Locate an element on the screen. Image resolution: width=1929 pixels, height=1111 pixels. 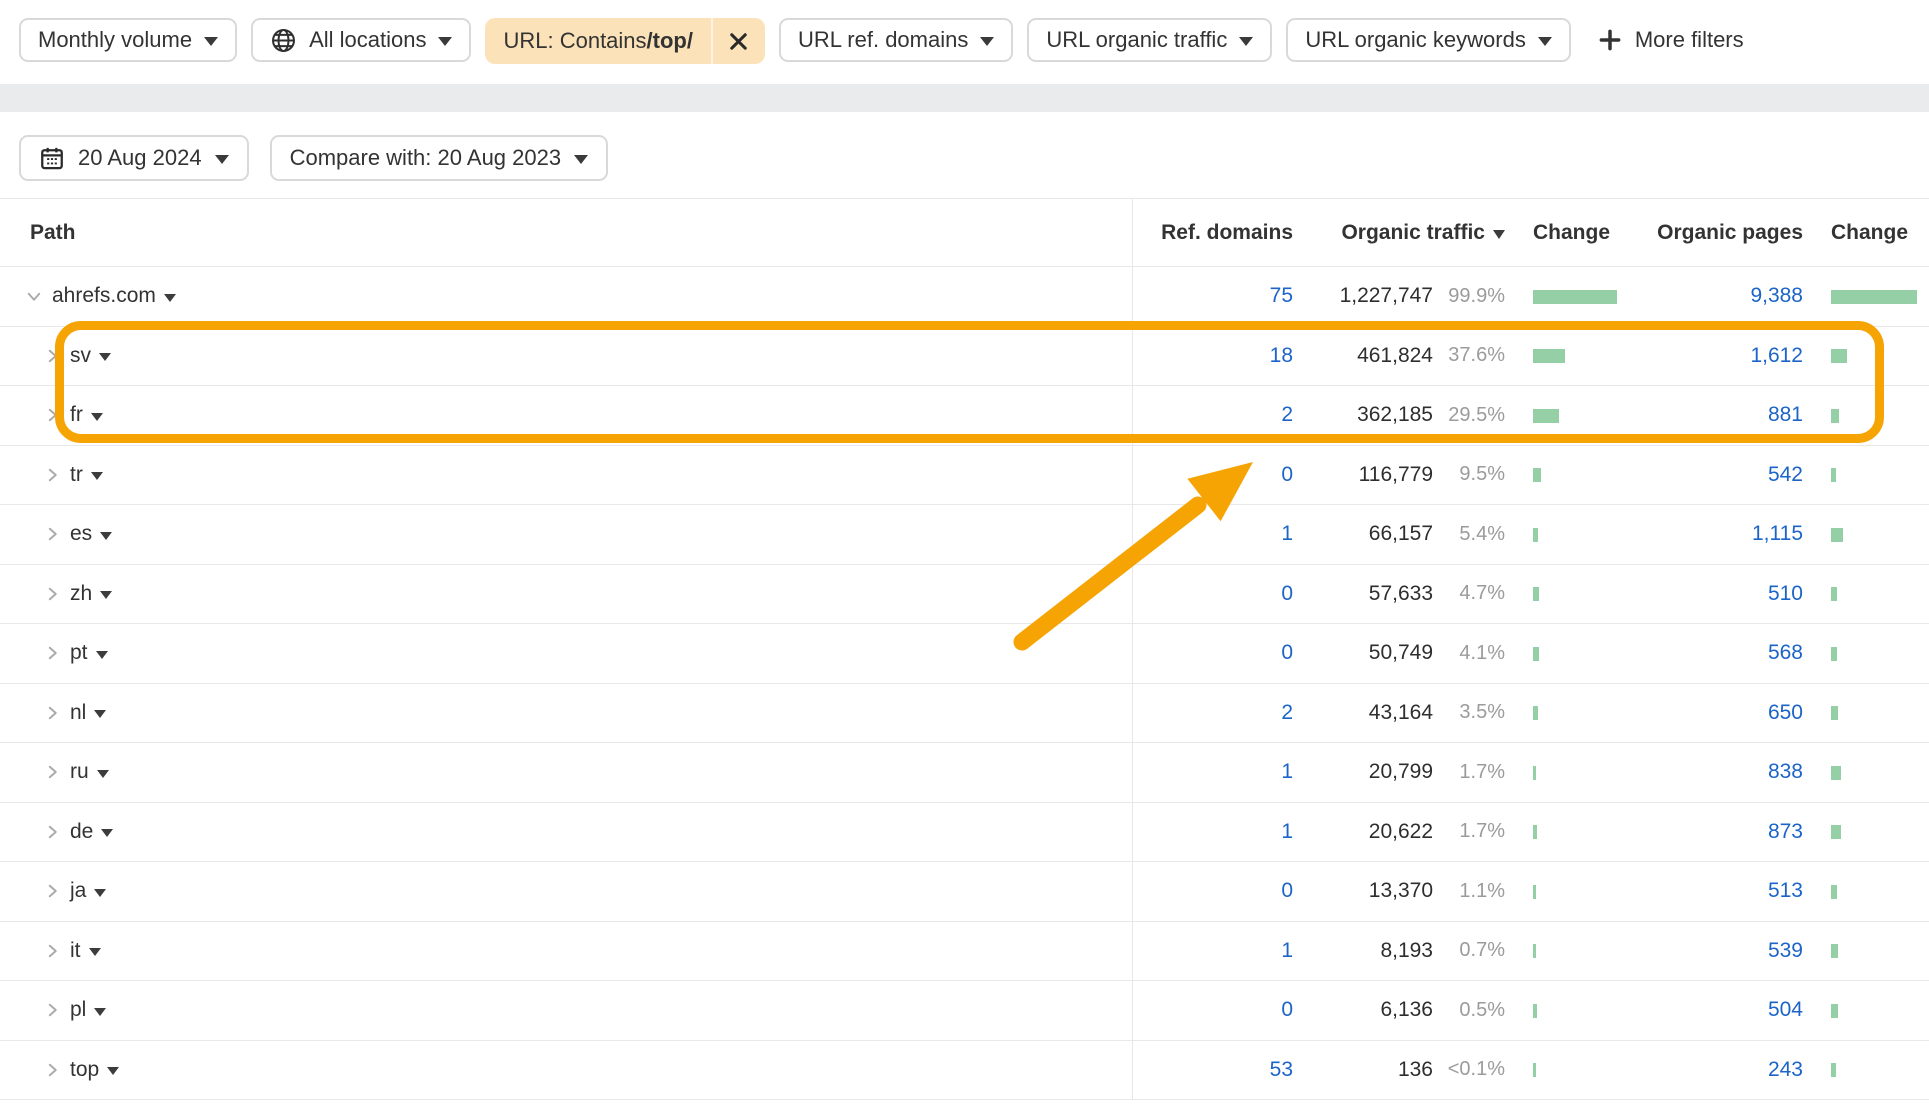
organic-pages-value: 650 is located at coordinates (1785, 712).